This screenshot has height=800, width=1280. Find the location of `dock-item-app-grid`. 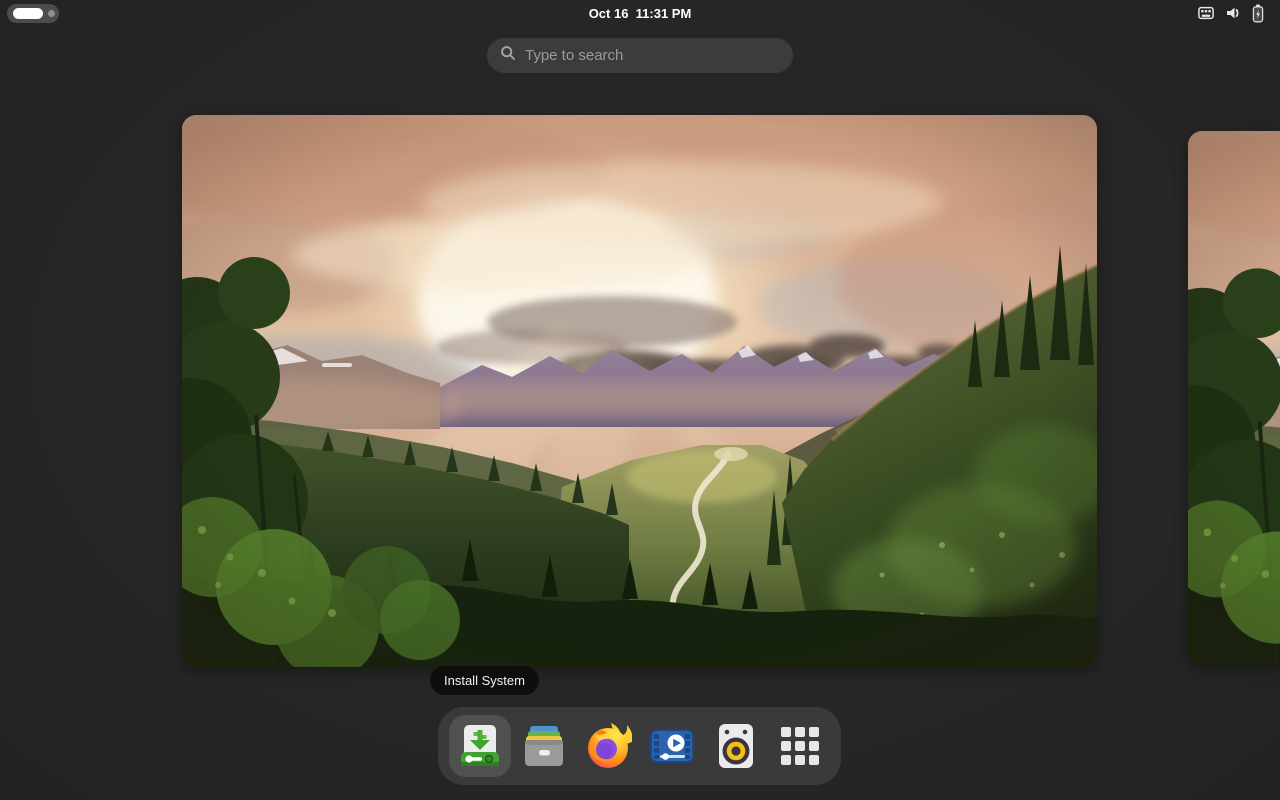

dock-item-app-grid is located at coordinates (800, 746).